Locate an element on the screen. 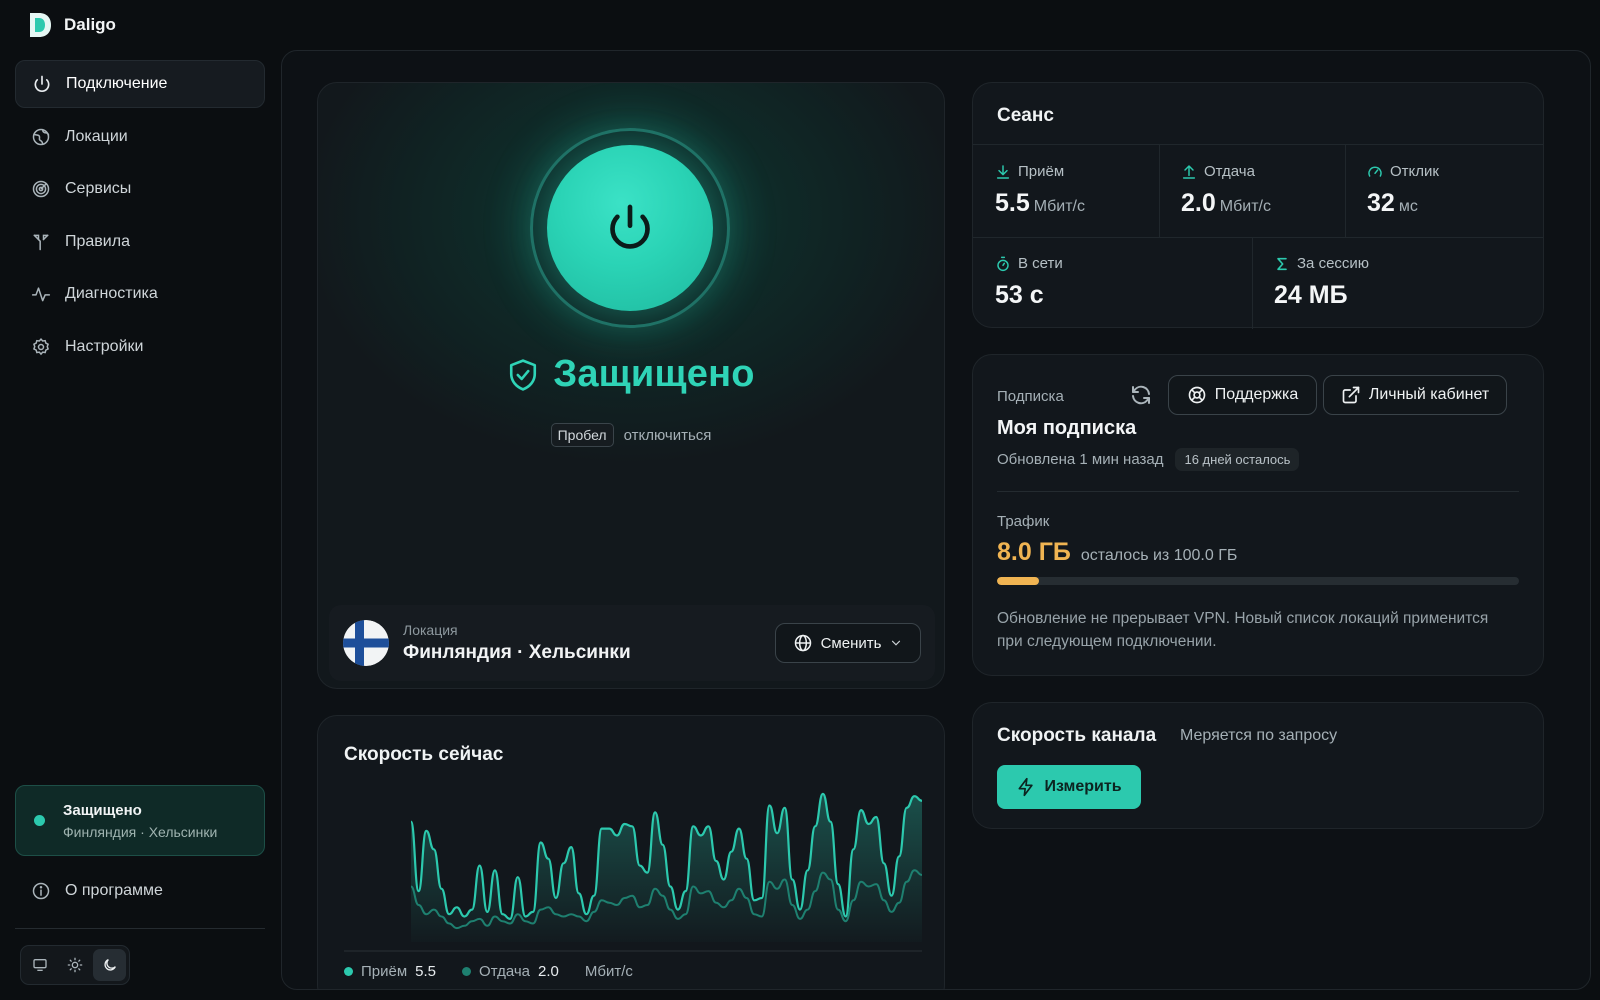 Image resolution: width=1600 pixels, height=1000 pixels. change-location-button: Сменить is located at coordinates (848, 643).